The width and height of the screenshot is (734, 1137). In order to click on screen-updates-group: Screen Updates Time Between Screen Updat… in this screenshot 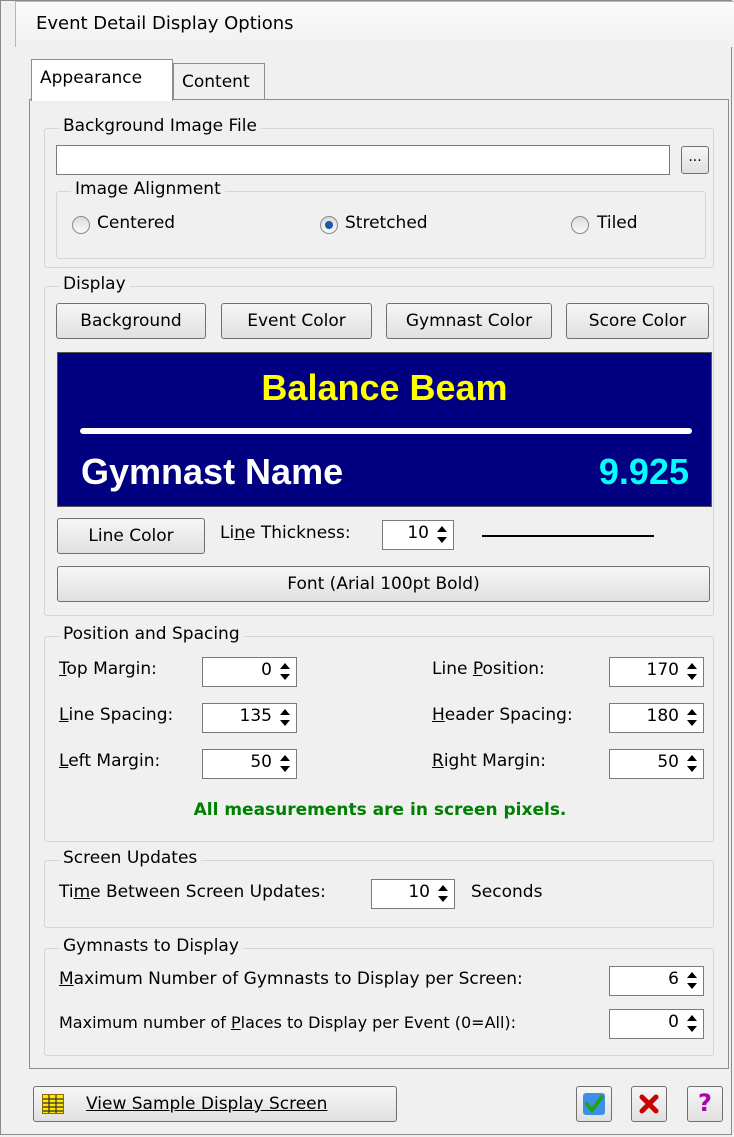, I will do `click(379, 888)`.